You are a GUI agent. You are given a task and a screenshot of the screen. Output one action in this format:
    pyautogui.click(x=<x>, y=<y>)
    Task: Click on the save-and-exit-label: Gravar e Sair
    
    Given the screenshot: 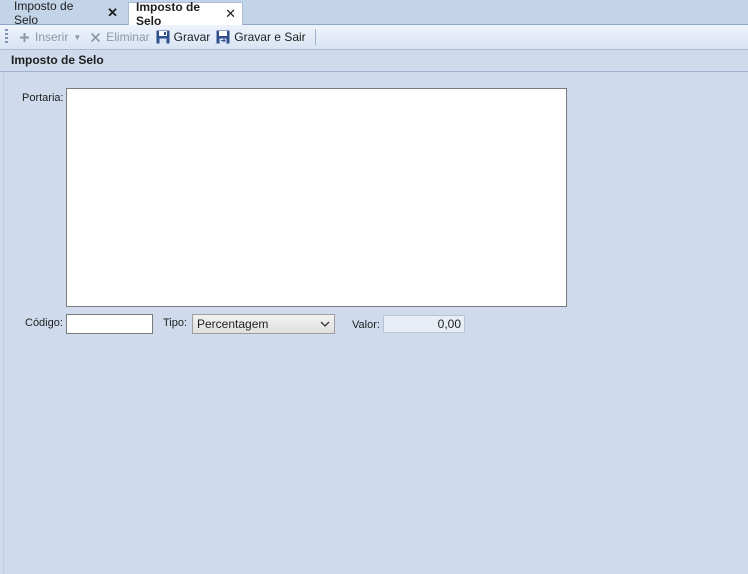 What is the action you would take?
    pyautogui.click(x=270, y=37)
    